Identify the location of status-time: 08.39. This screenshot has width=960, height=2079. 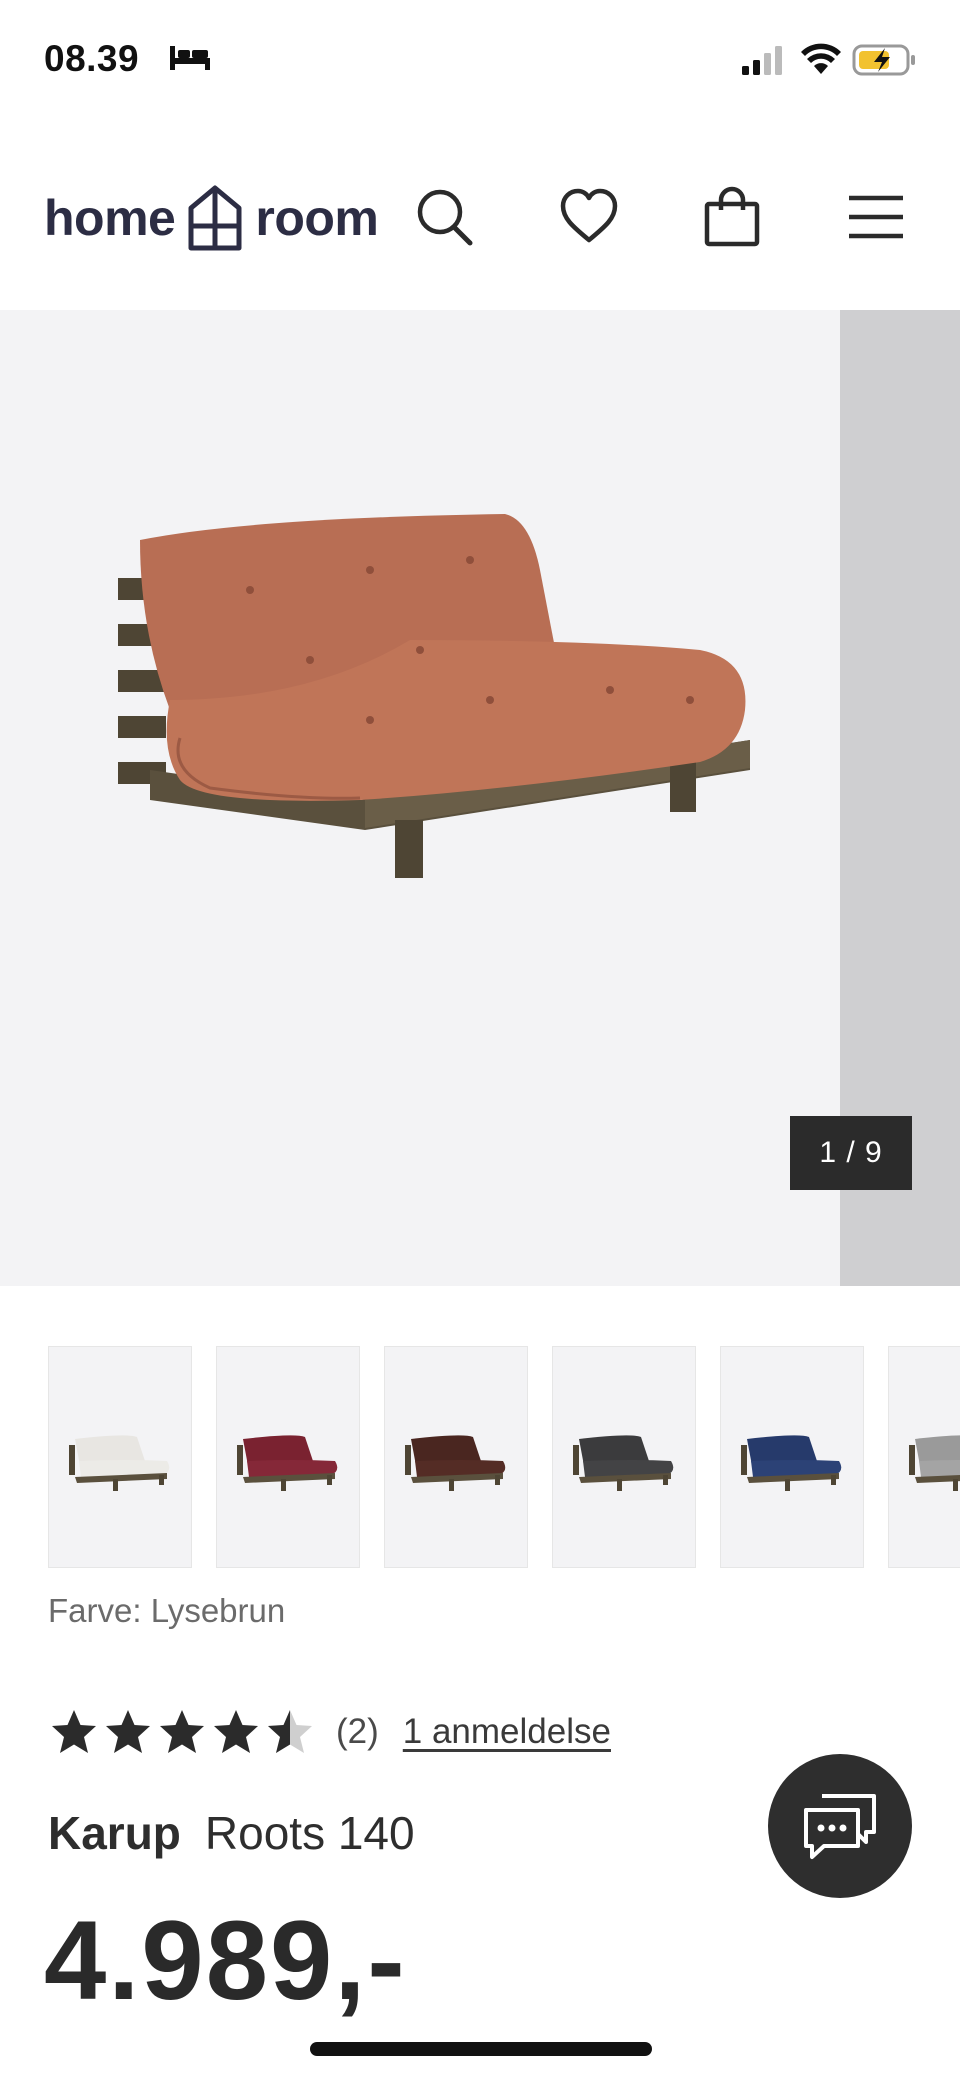
(92, 58).